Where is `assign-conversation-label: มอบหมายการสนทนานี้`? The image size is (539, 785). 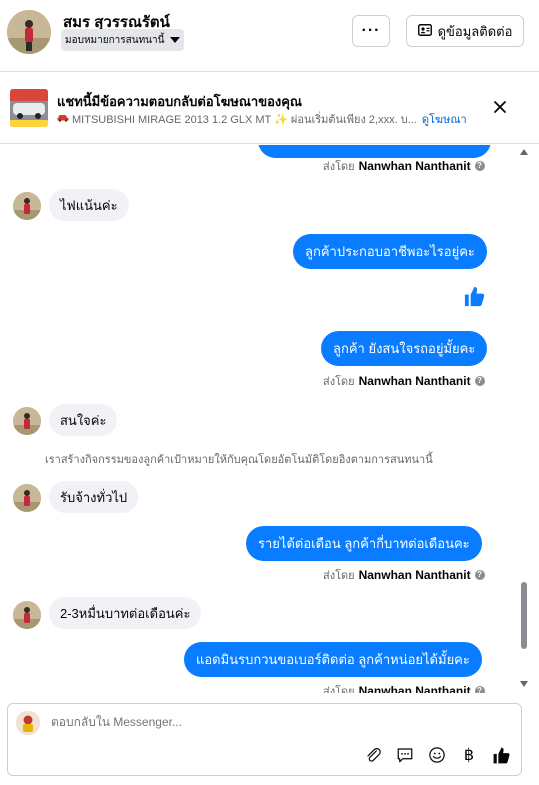 assign-conversation-label: มอบหมายการสนทนานี้ is located at coordinates (115, 40).